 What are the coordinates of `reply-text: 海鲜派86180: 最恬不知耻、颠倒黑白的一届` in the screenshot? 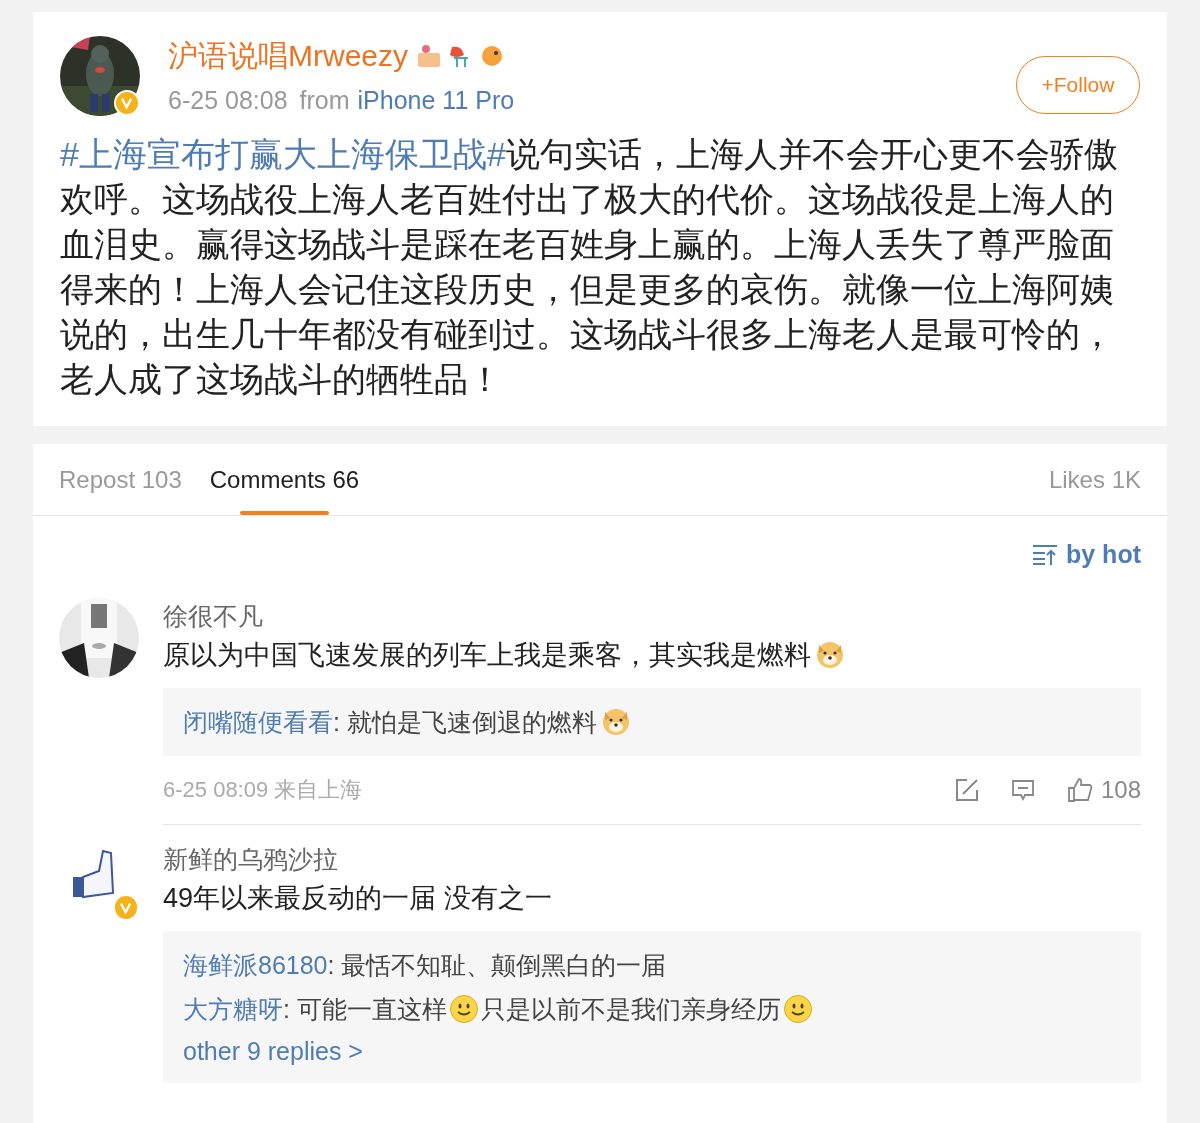 It's located at (425, 965).